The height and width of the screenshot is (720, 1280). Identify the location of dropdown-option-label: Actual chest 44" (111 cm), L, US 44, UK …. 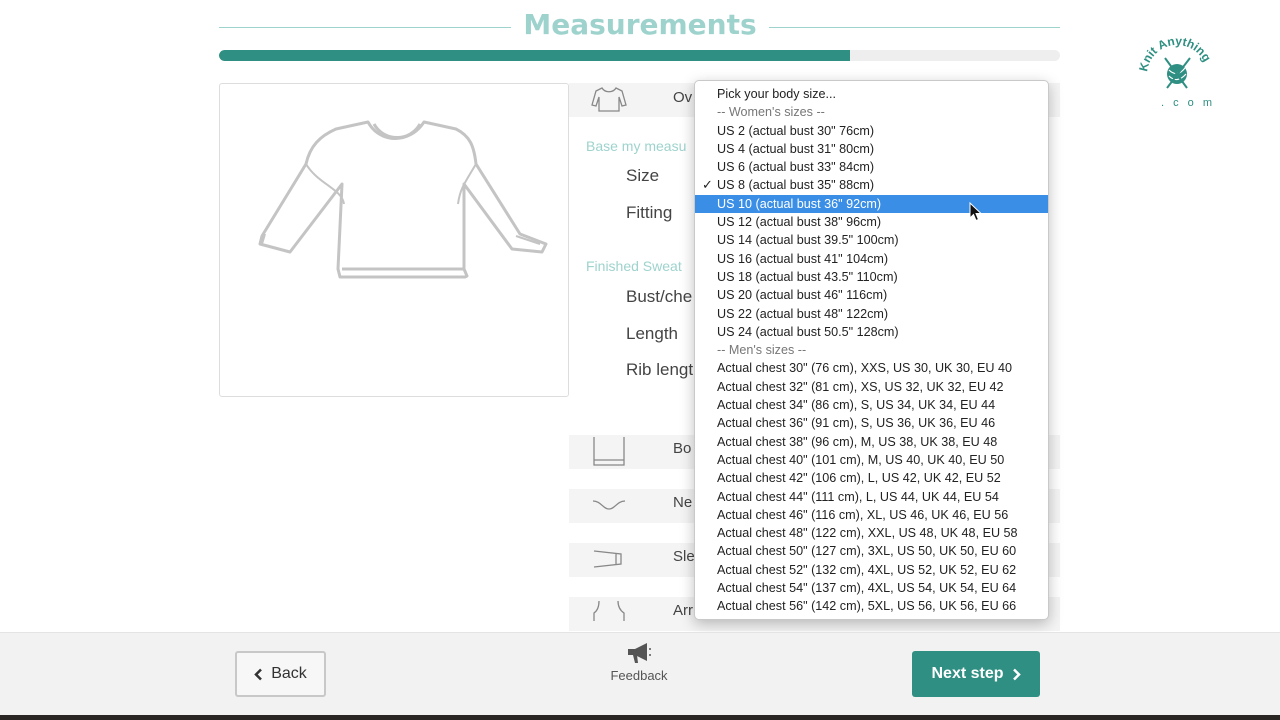
(858, 496).